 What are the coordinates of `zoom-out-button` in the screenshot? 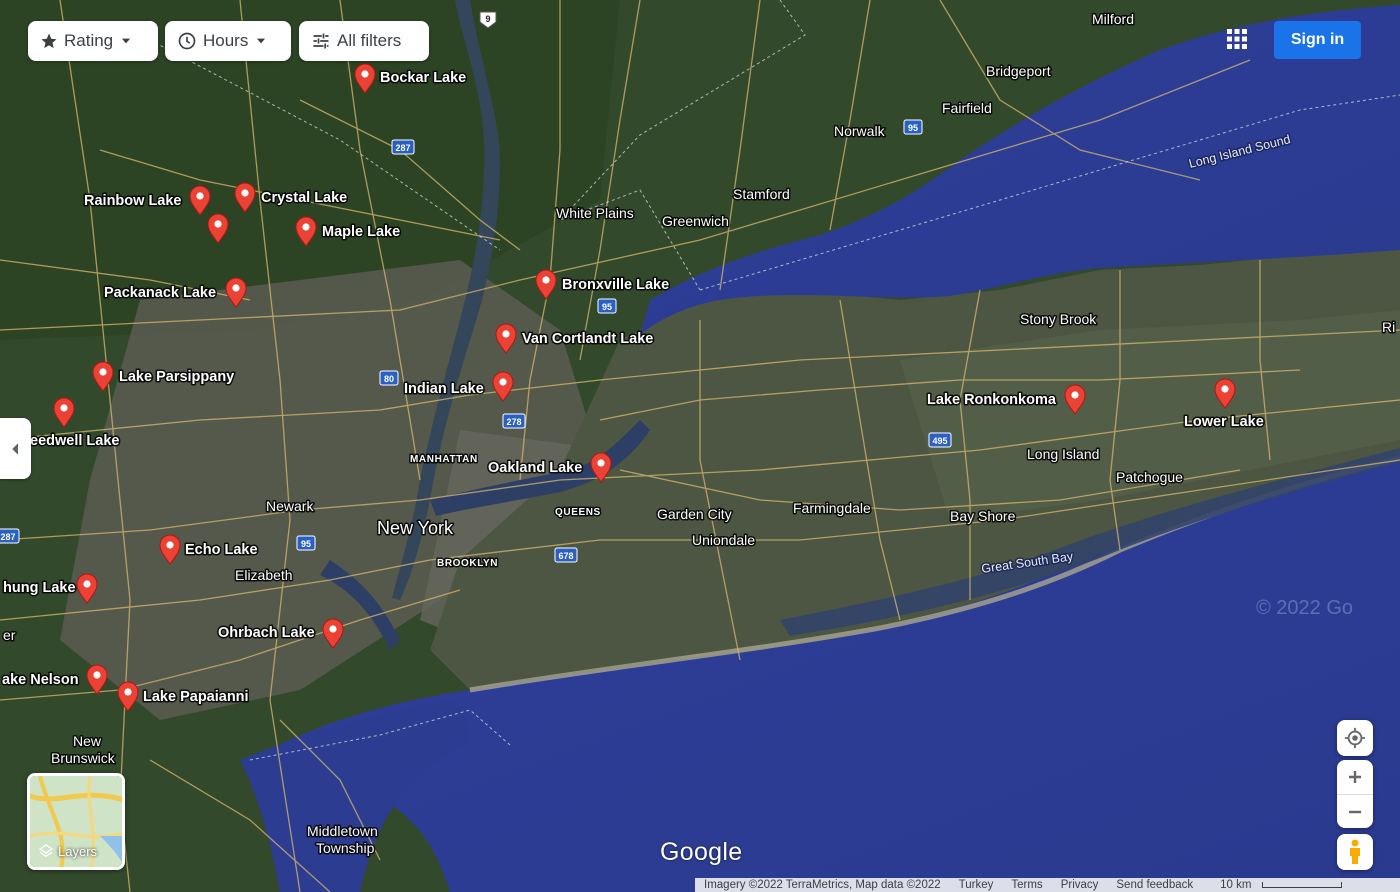 It's located at (1355, 811).